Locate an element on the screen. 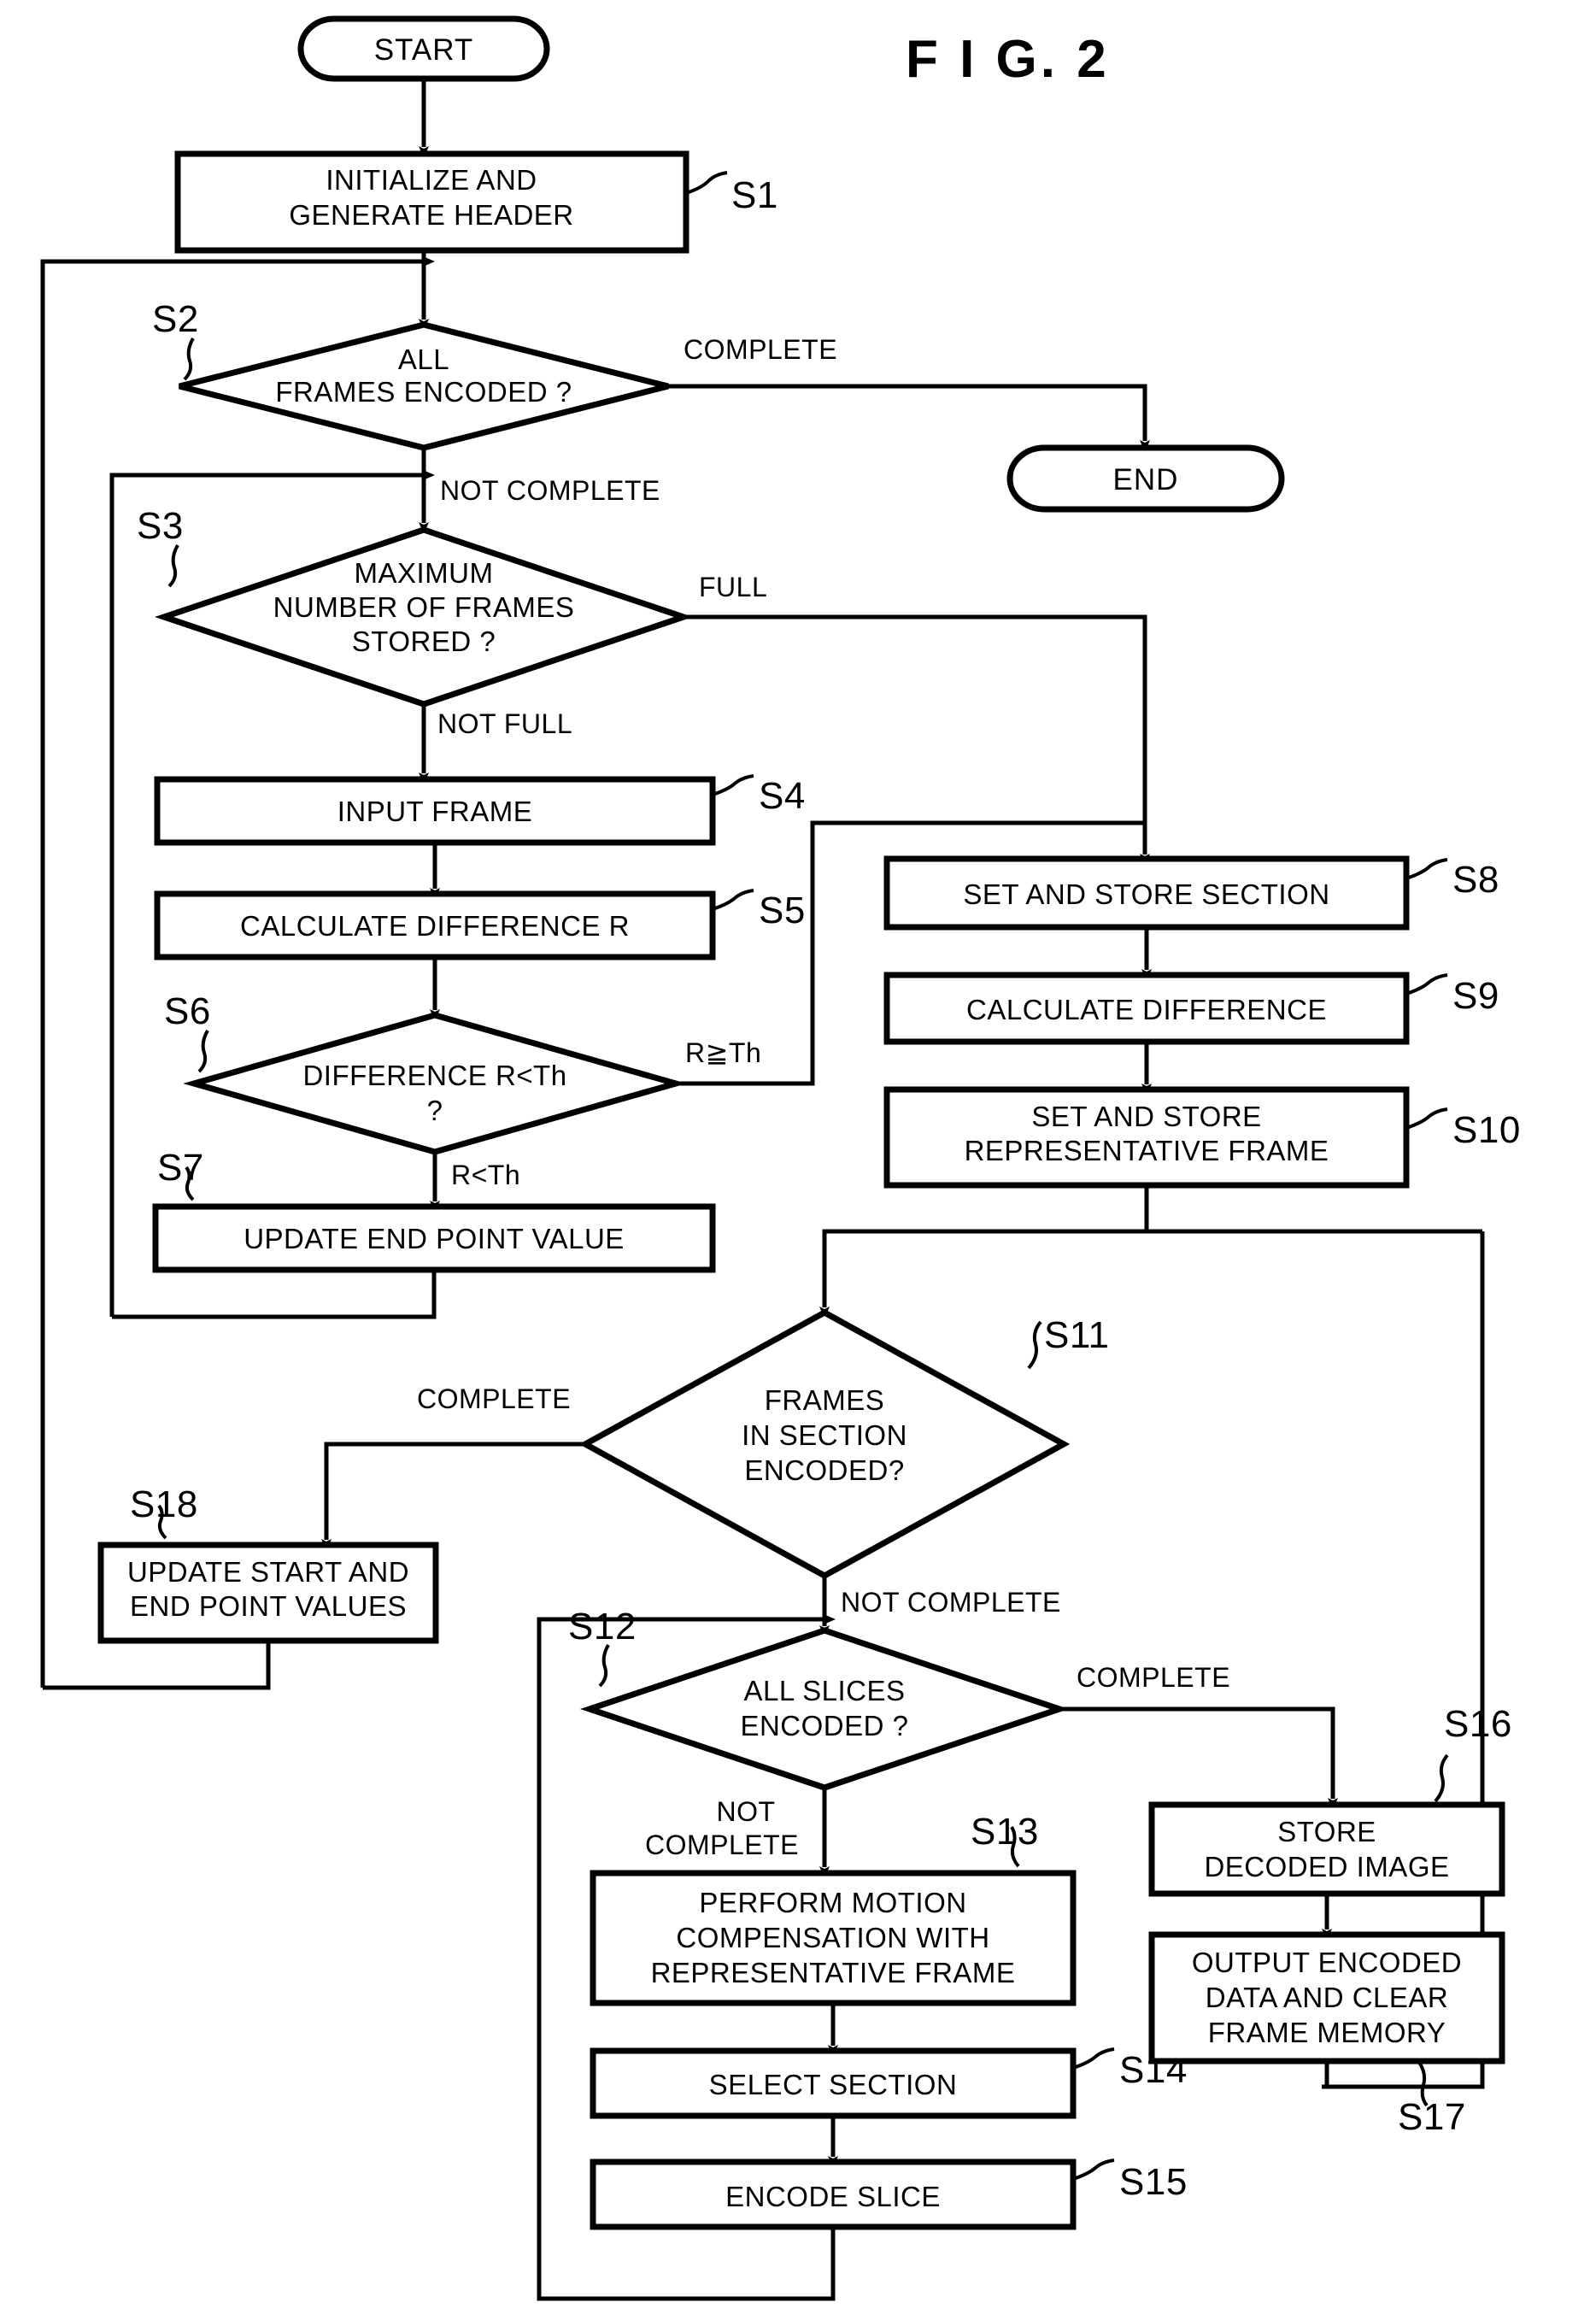  s13-line-3: REPRESENTATIVE FRAME is located at coordinates (833, 1973).